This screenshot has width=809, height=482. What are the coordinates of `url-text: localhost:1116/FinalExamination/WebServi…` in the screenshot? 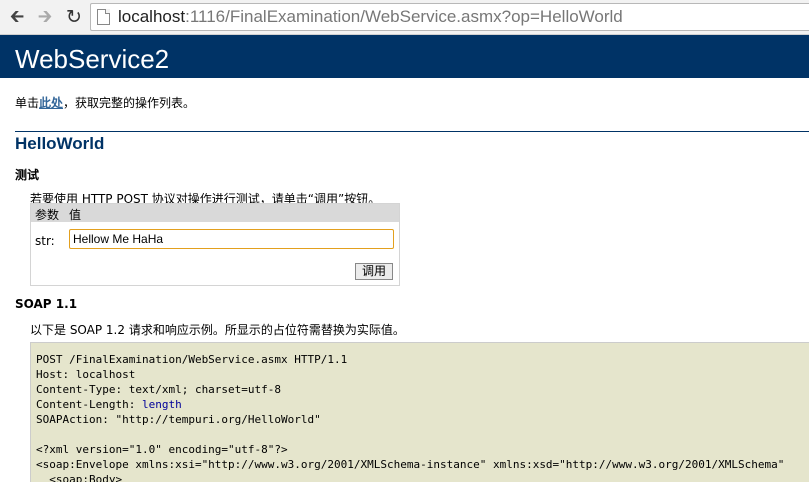 It's located at (370, 17).